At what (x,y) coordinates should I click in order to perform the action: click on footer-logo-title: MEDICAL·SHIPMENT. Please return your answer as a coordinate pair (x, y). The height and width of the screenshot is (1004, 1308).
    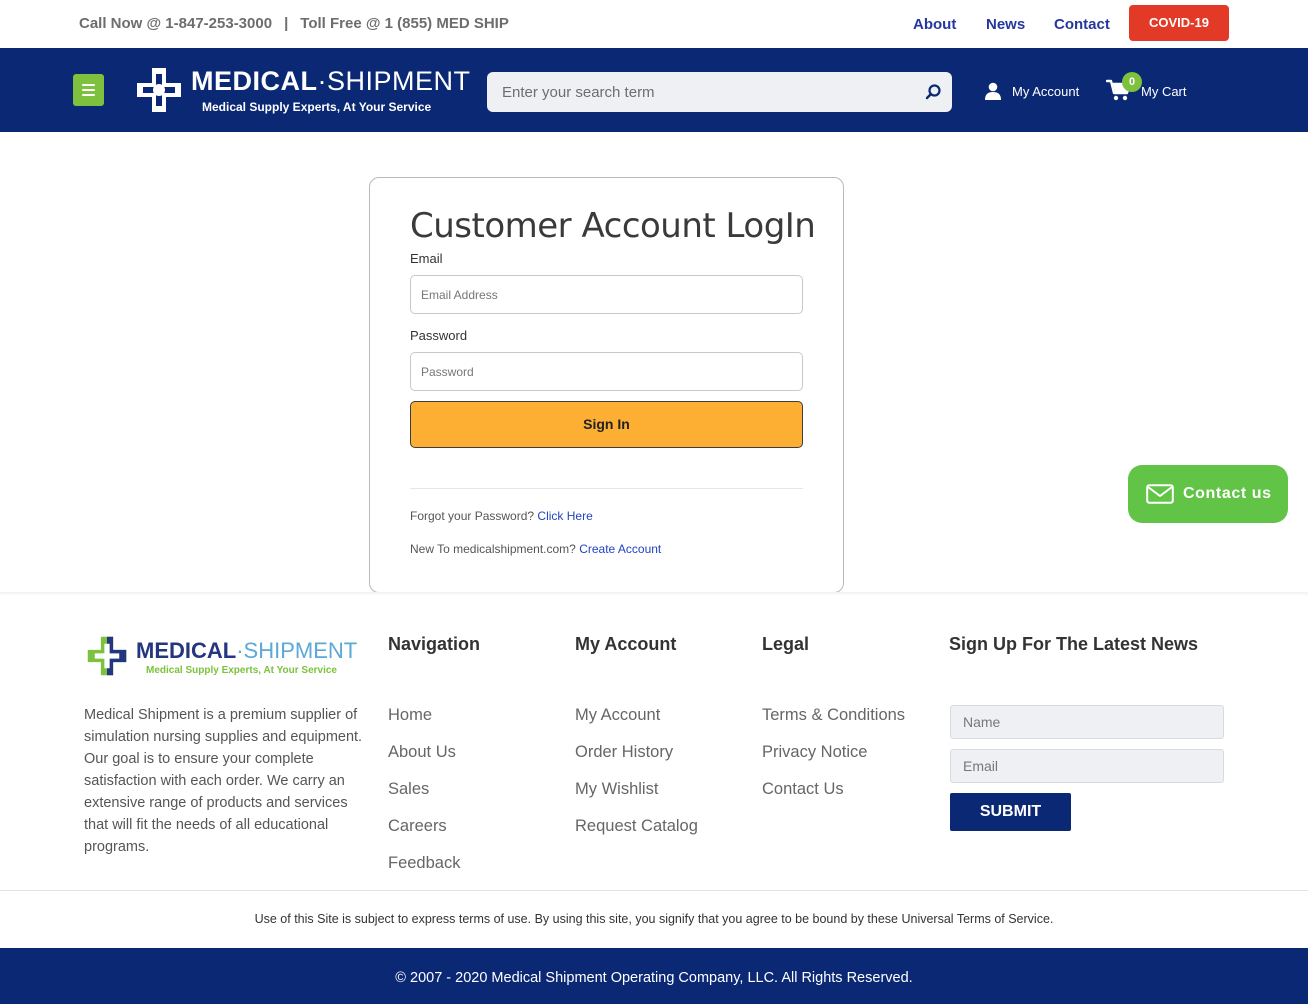
    Looking at the image, I should click on (246, 651).